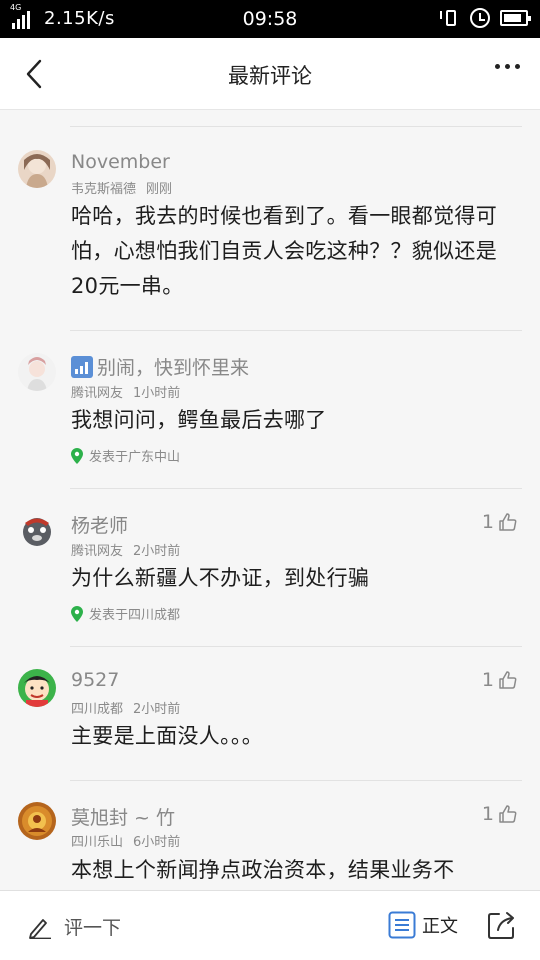 The width and height of the screenshot is (540, 960). Describe the element at coordinates (220, 578) in the screenshot. I see `comment-text: 为什么新疆人不办证，到处行骗` at that location.